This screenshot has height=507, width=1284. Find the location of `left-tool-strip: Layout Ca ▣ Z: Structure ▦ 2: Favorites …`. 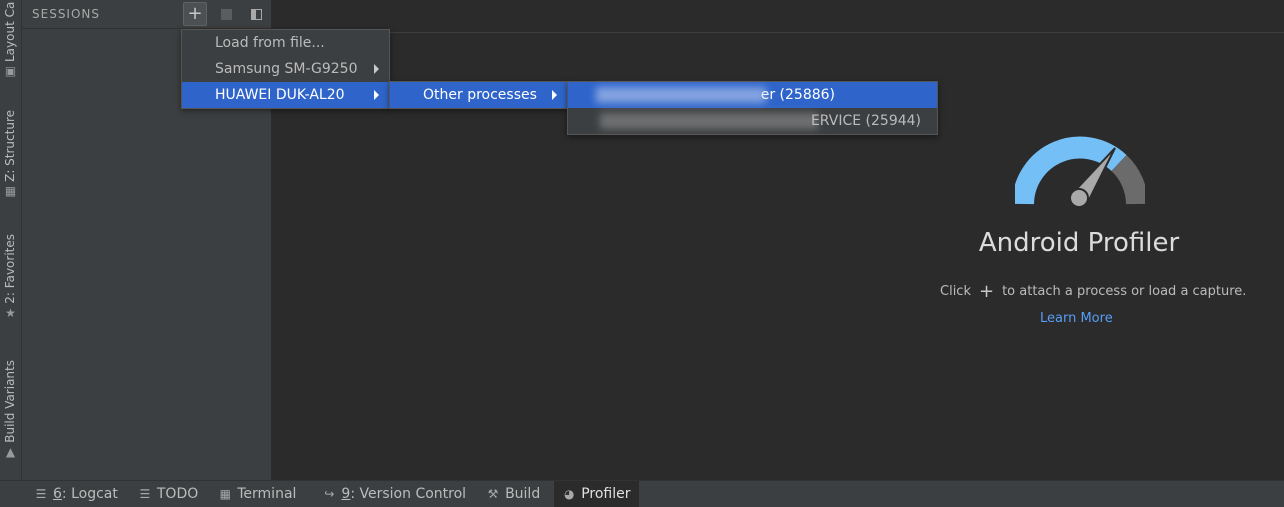

left-tool-strip: Layout Ca ▣ Z: Structure ▦ 2: Favorites … is located at coordinates (11, 240).